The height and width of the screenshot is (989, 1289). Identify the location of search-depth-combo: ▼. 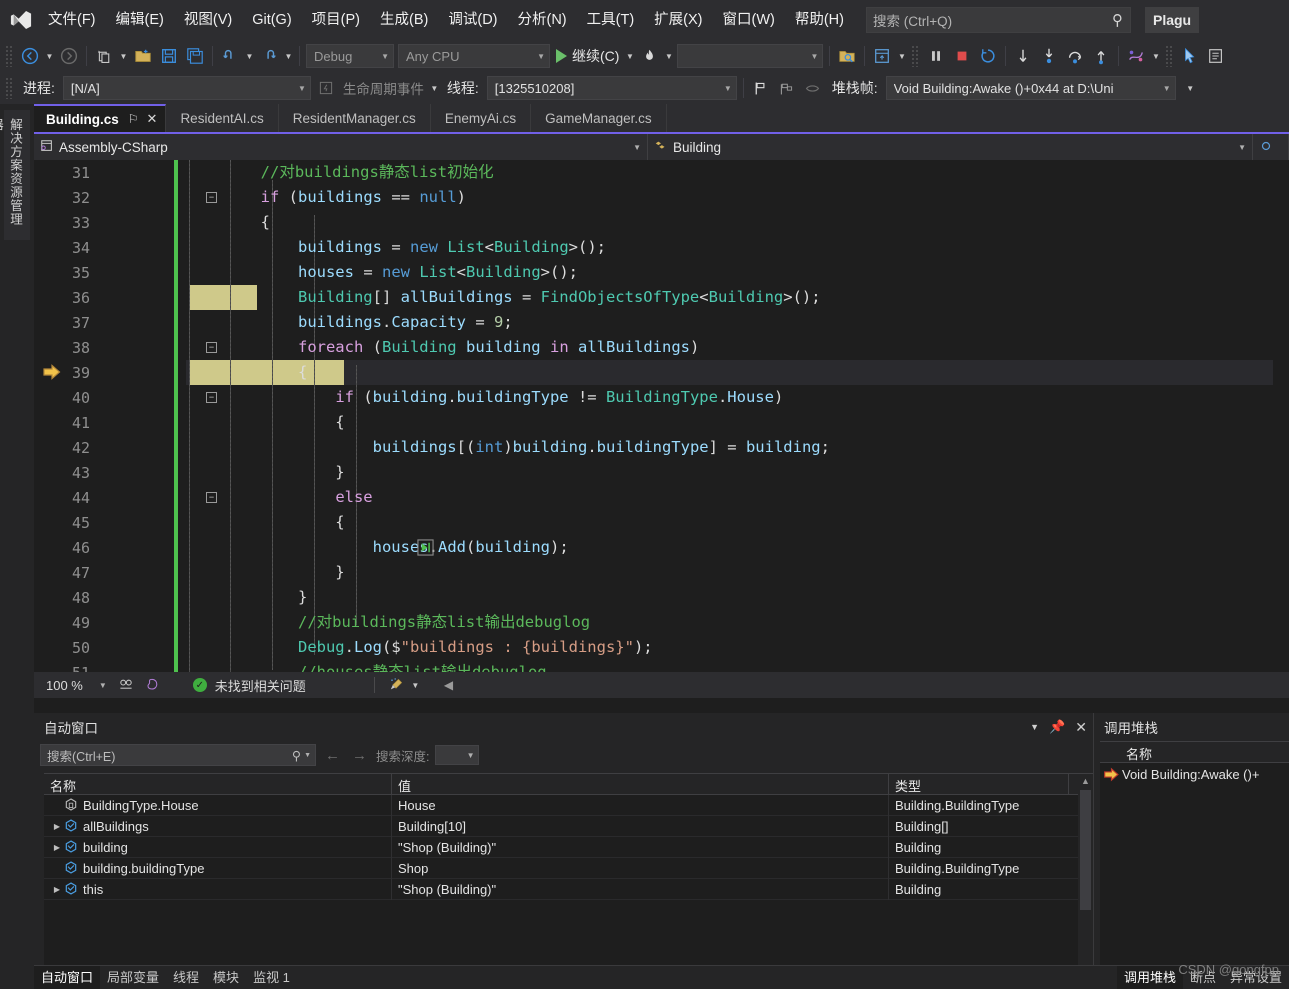
(457, 755).